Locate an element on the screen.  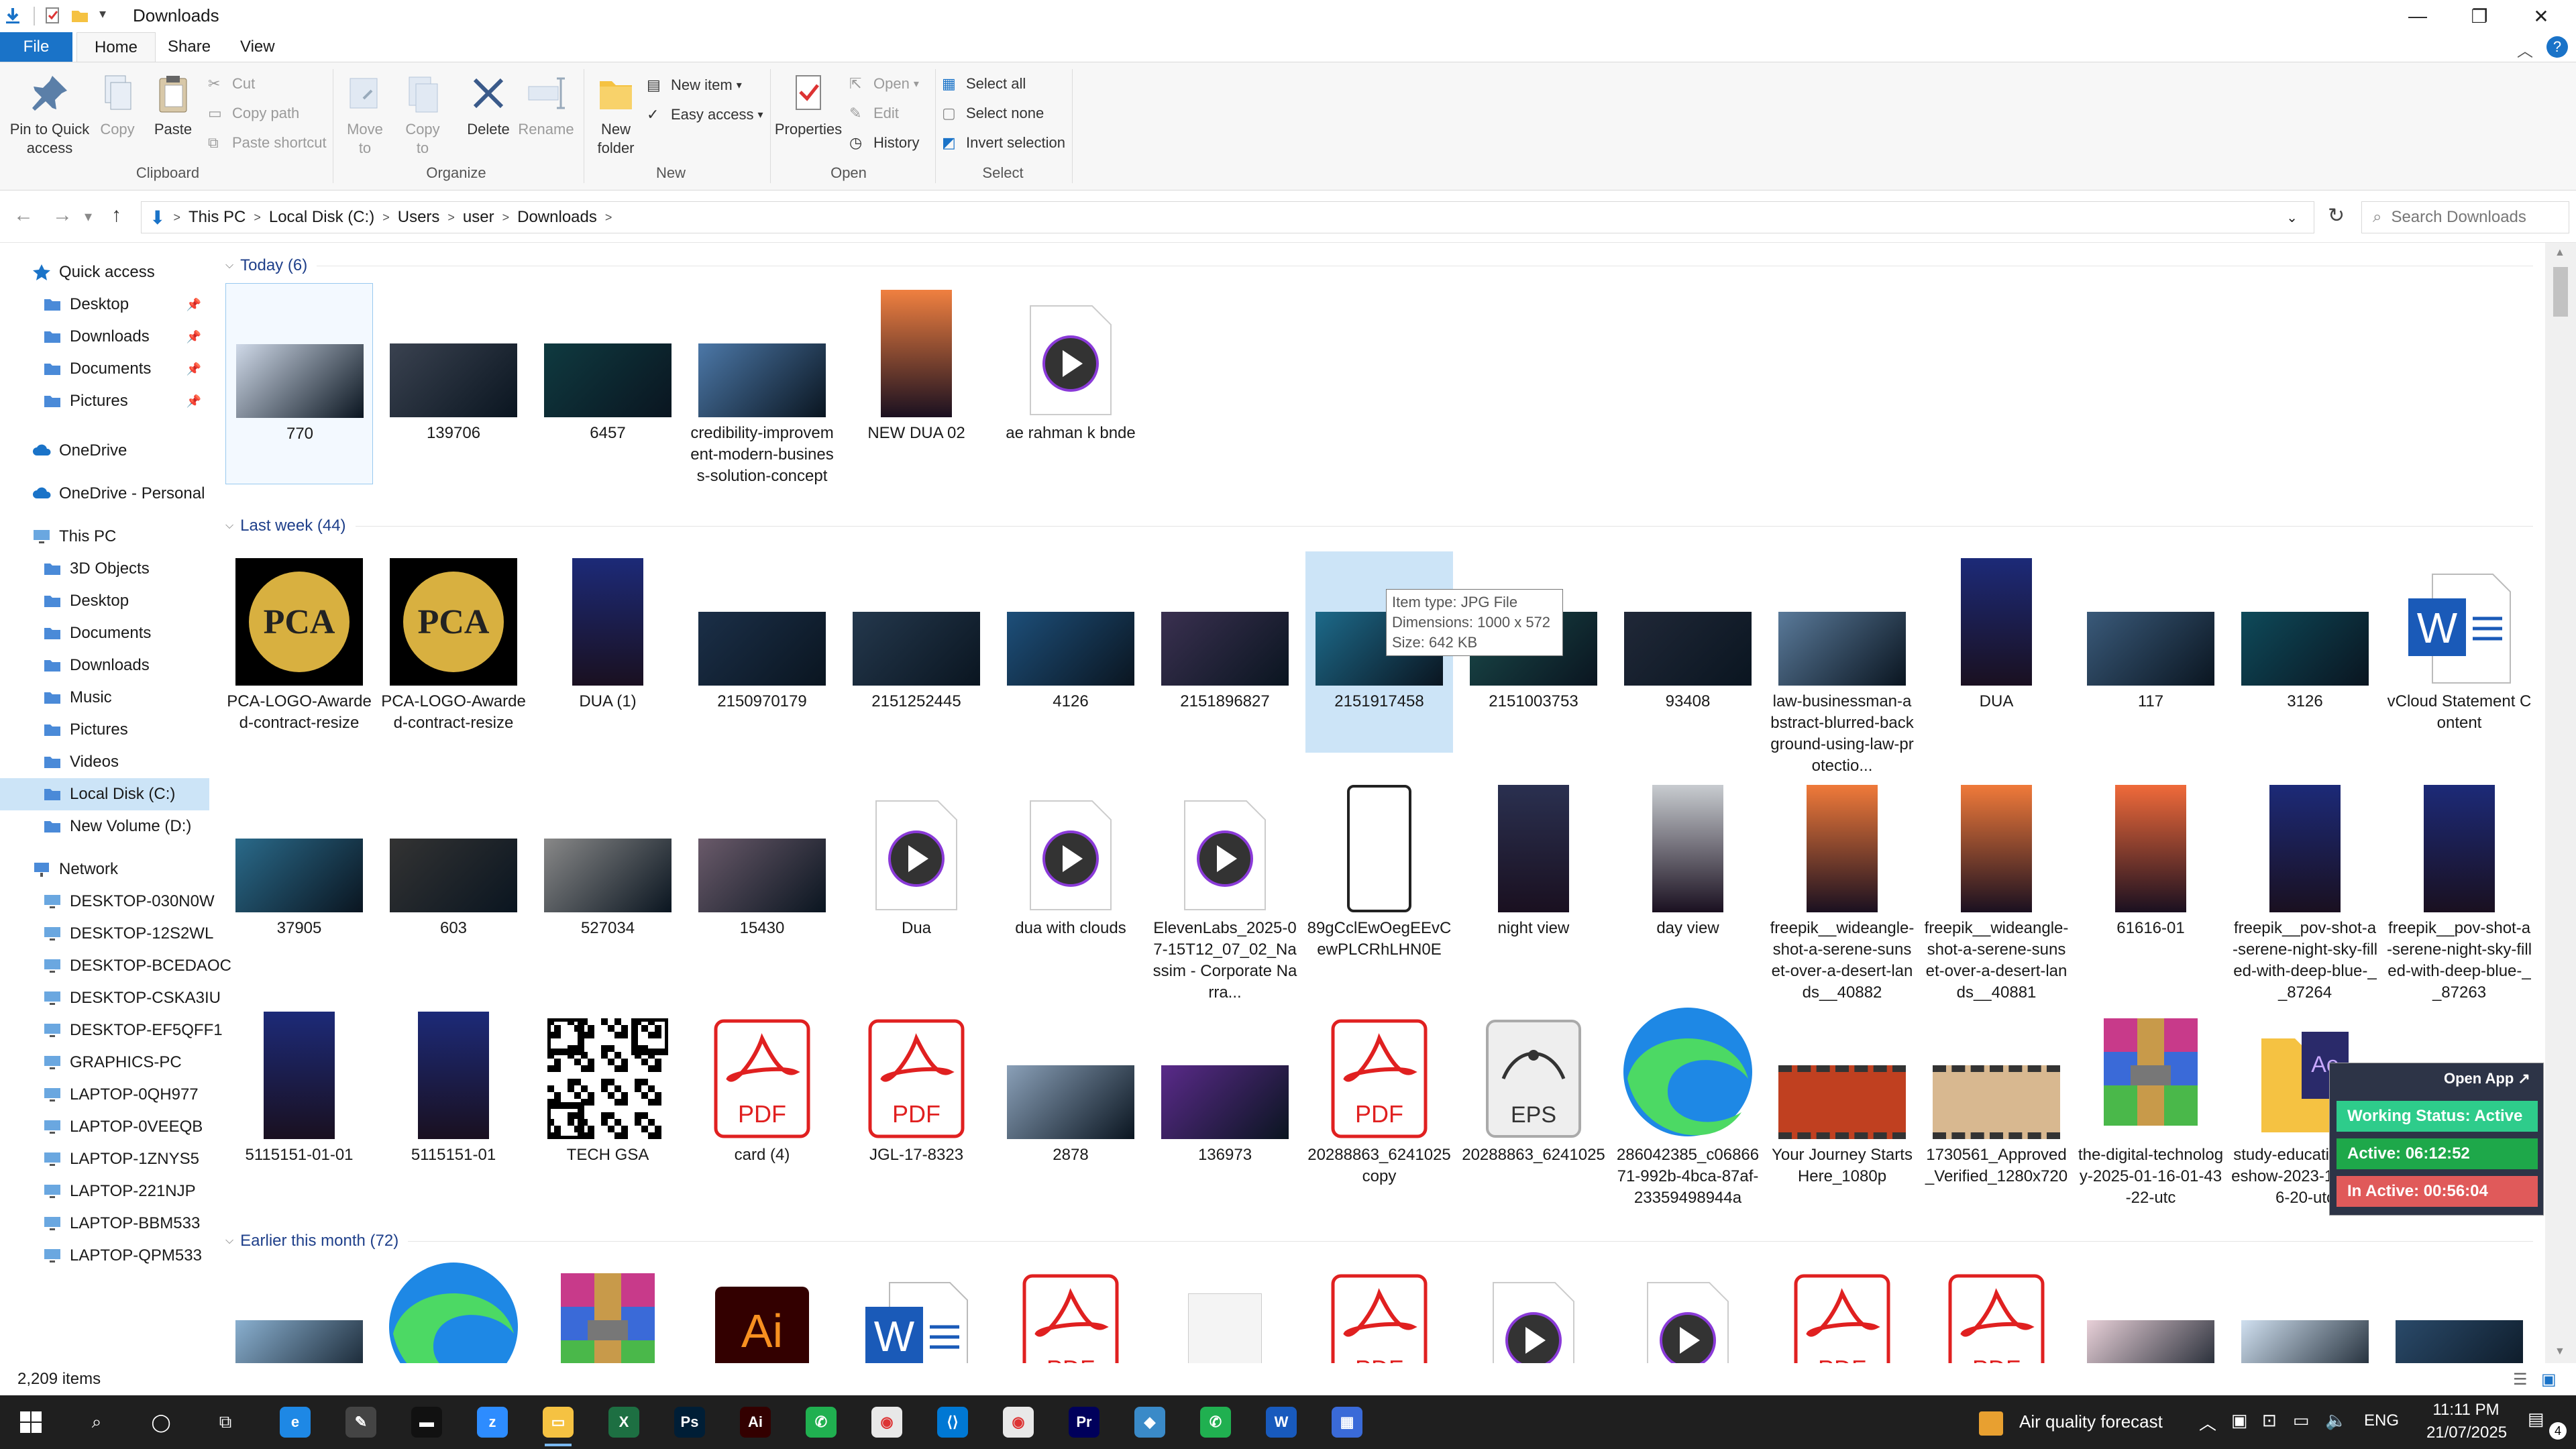
clock-time: 11:11 PM is located at coordinates (2466, 1410).